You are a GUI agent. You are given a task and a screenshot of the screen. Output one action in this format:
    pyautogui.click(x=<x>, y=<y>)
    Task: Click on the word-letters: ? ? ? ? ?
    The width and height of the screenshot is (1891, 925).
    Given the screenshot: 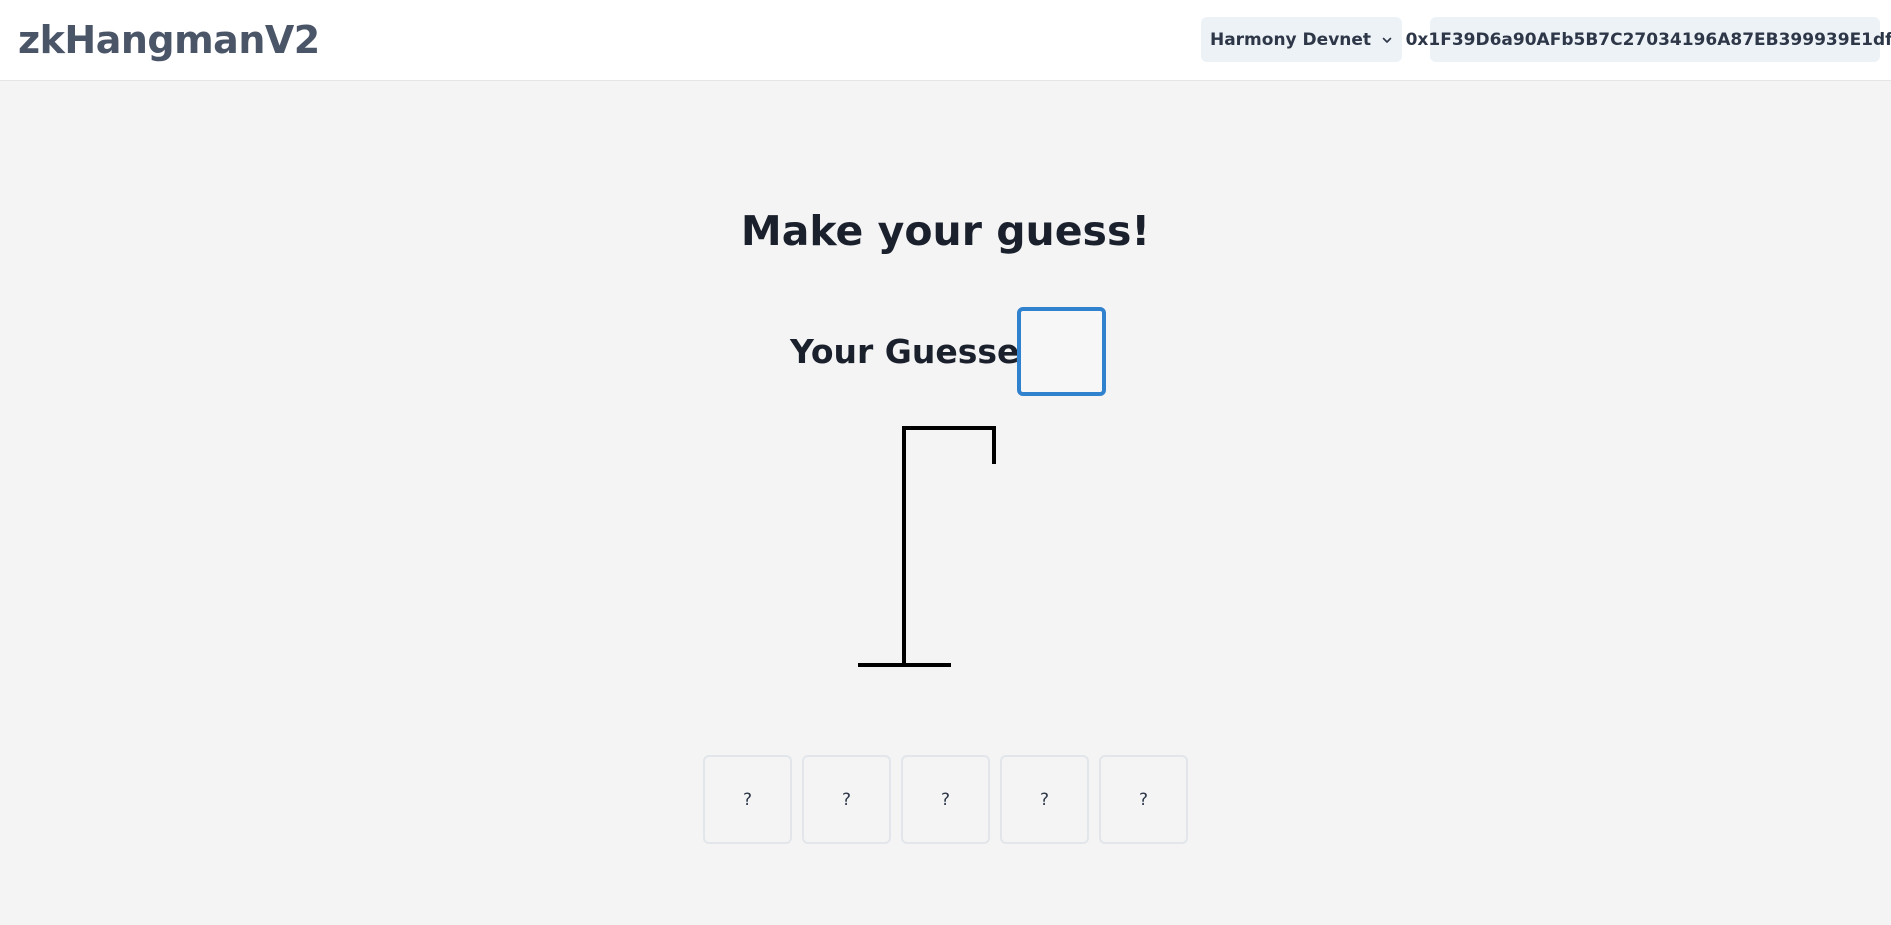 What is the action you would take?
    pyautogui.click(x=945, y=800)
    